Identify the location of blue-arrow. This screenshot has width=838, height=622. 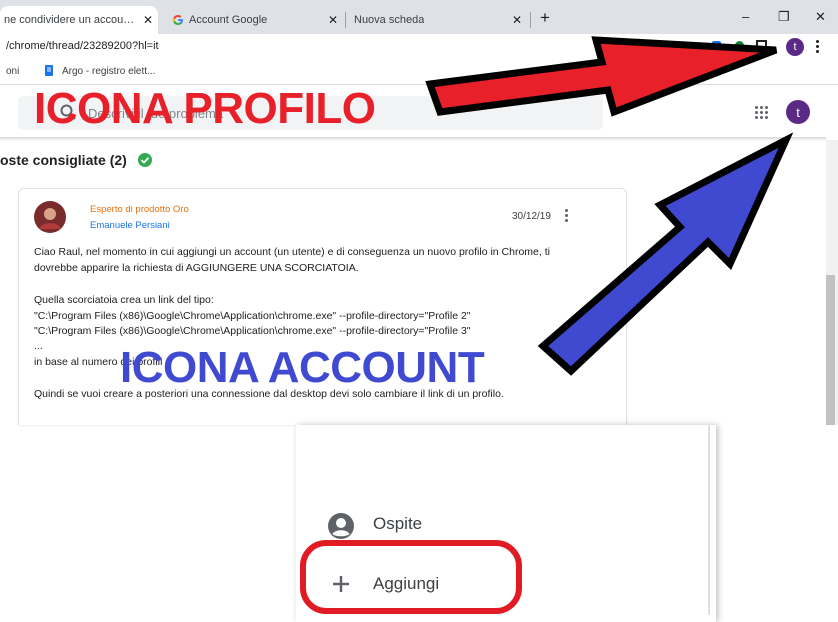
(665, 254).